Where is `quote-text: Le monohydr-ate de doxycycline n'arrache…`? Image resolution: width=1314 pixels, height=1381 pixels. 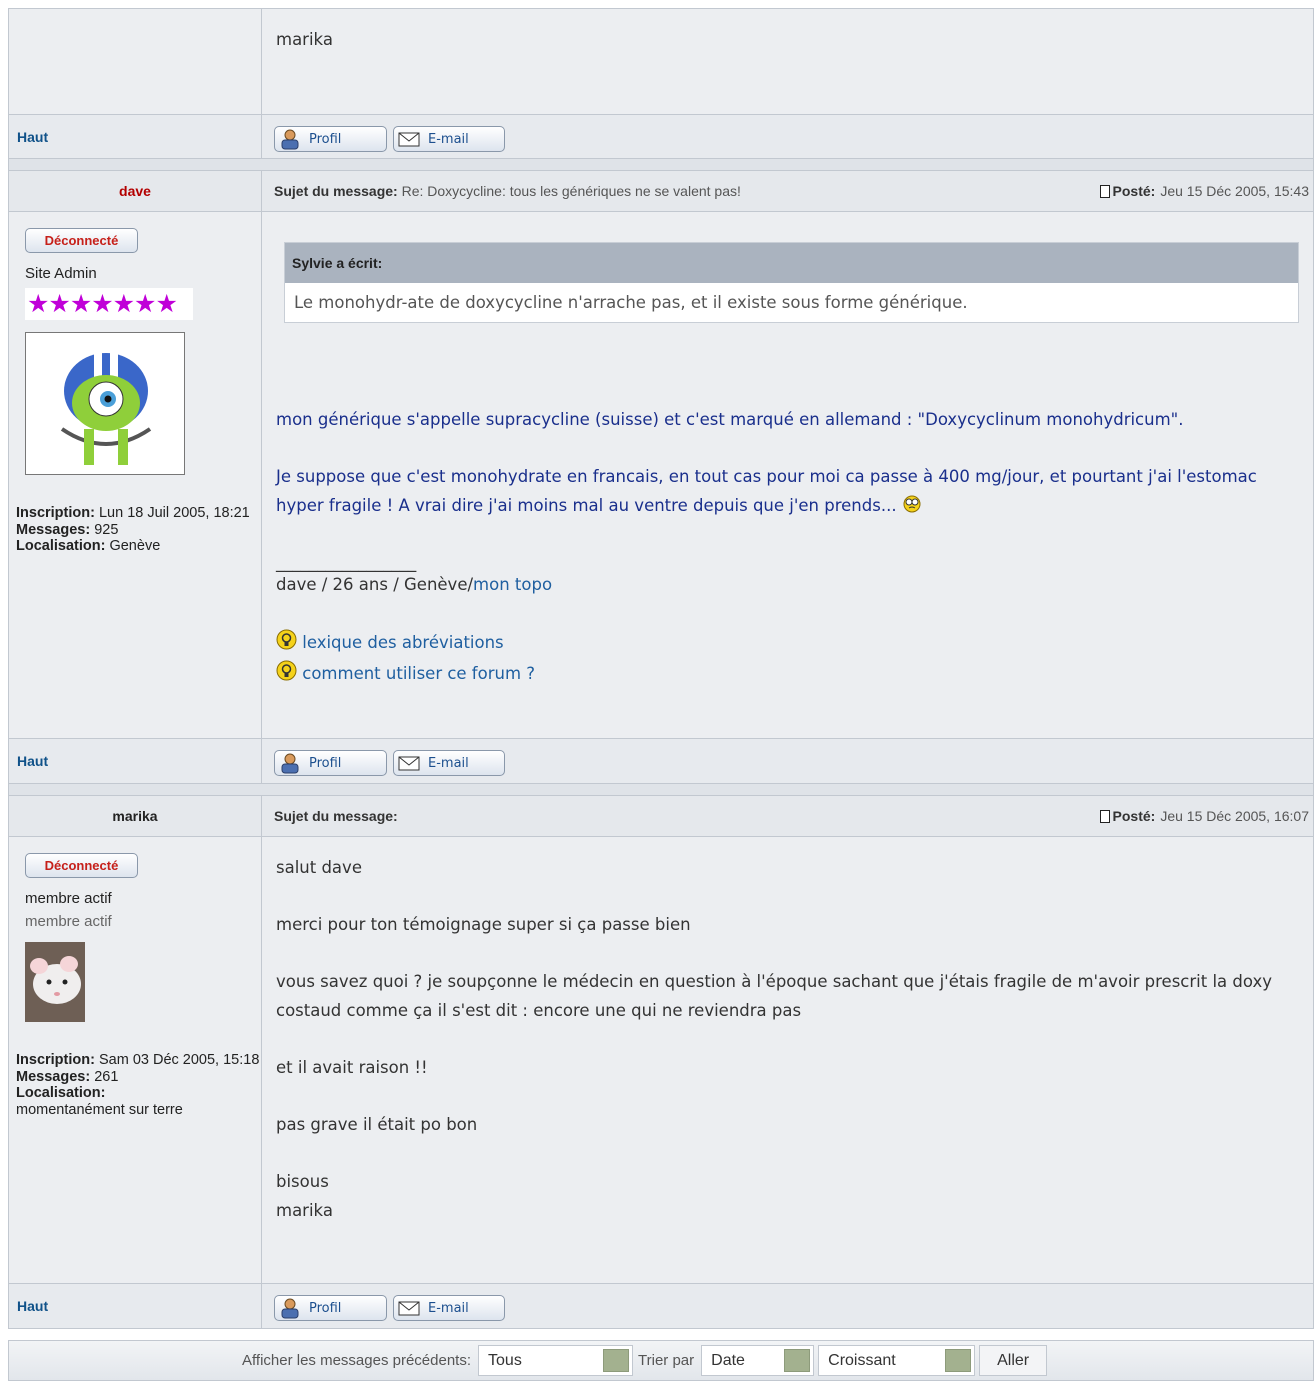
quote-text: Le monohydr-ate de doxycycline n'arrache… is located at coordinates (631, 302).